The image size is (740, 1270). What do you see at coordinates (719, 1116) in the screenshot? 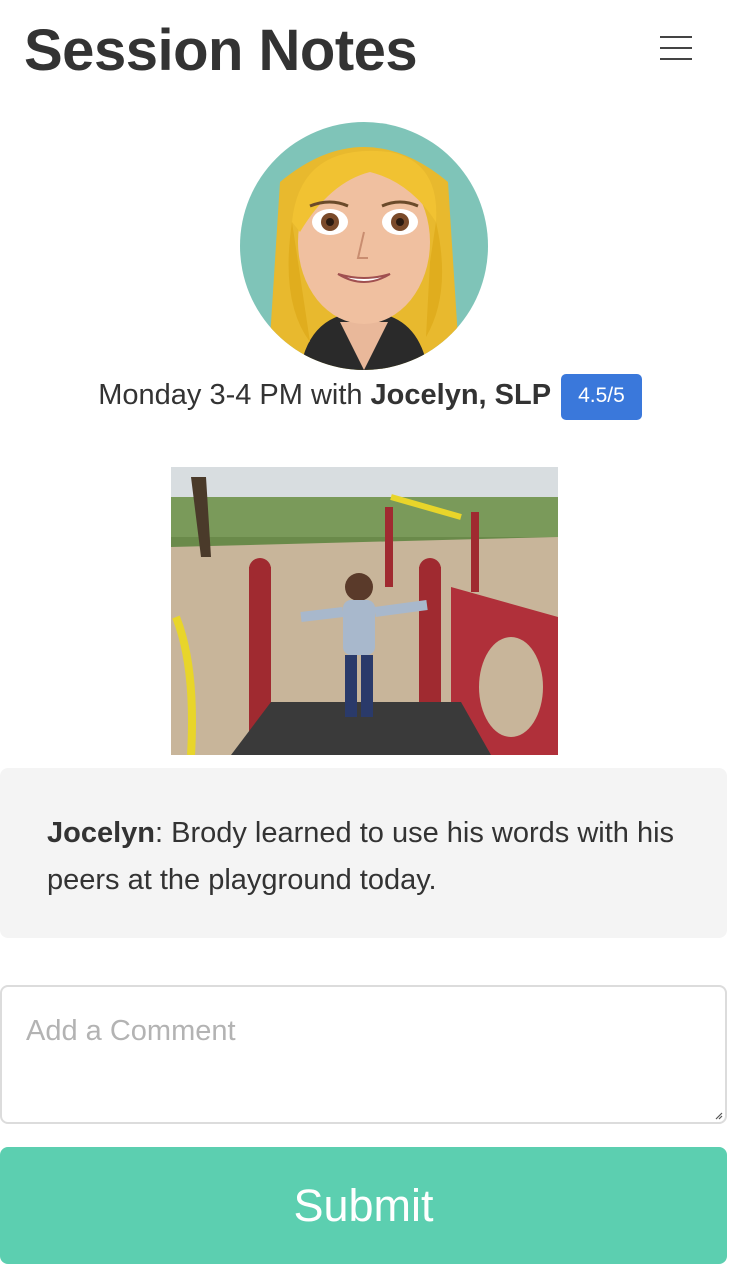
I see `resize-grip-icon` at bounding box center [719, 1116].